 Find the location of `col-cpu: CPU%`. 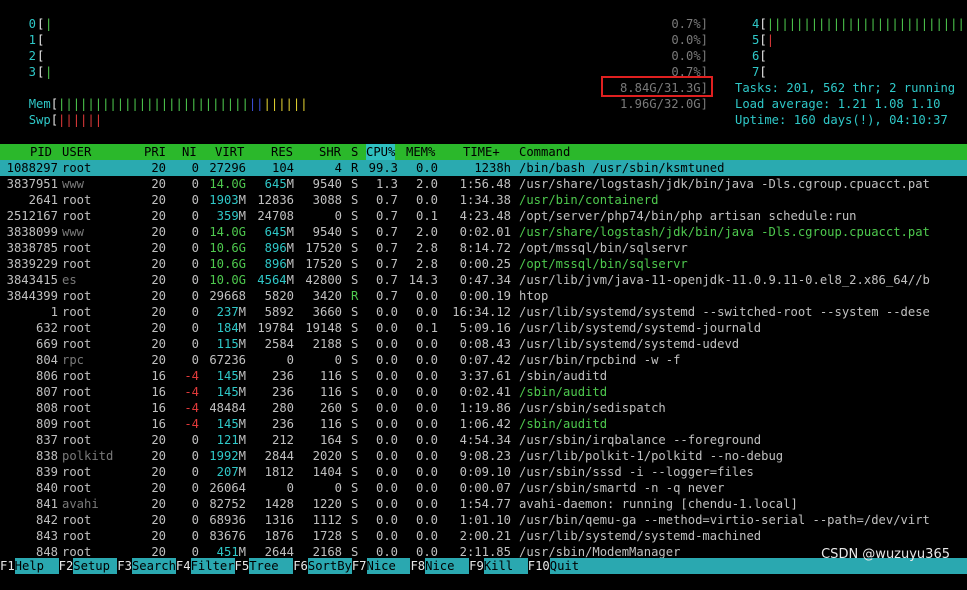

col-cpu: CPU% is located at coordinates (381, 152).